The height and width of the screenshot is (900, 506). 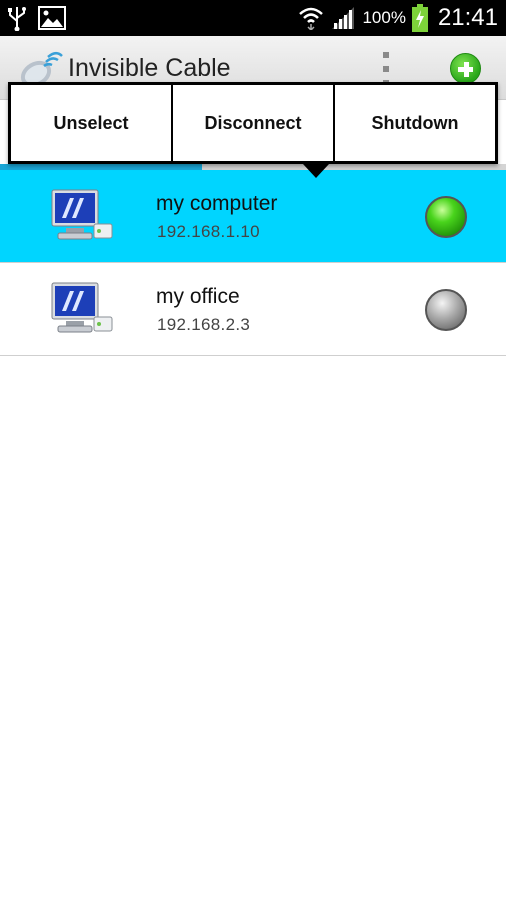 I want to click on device-action-popup: Unselect Disconnect Shutdown, so click(x=253, y=123).